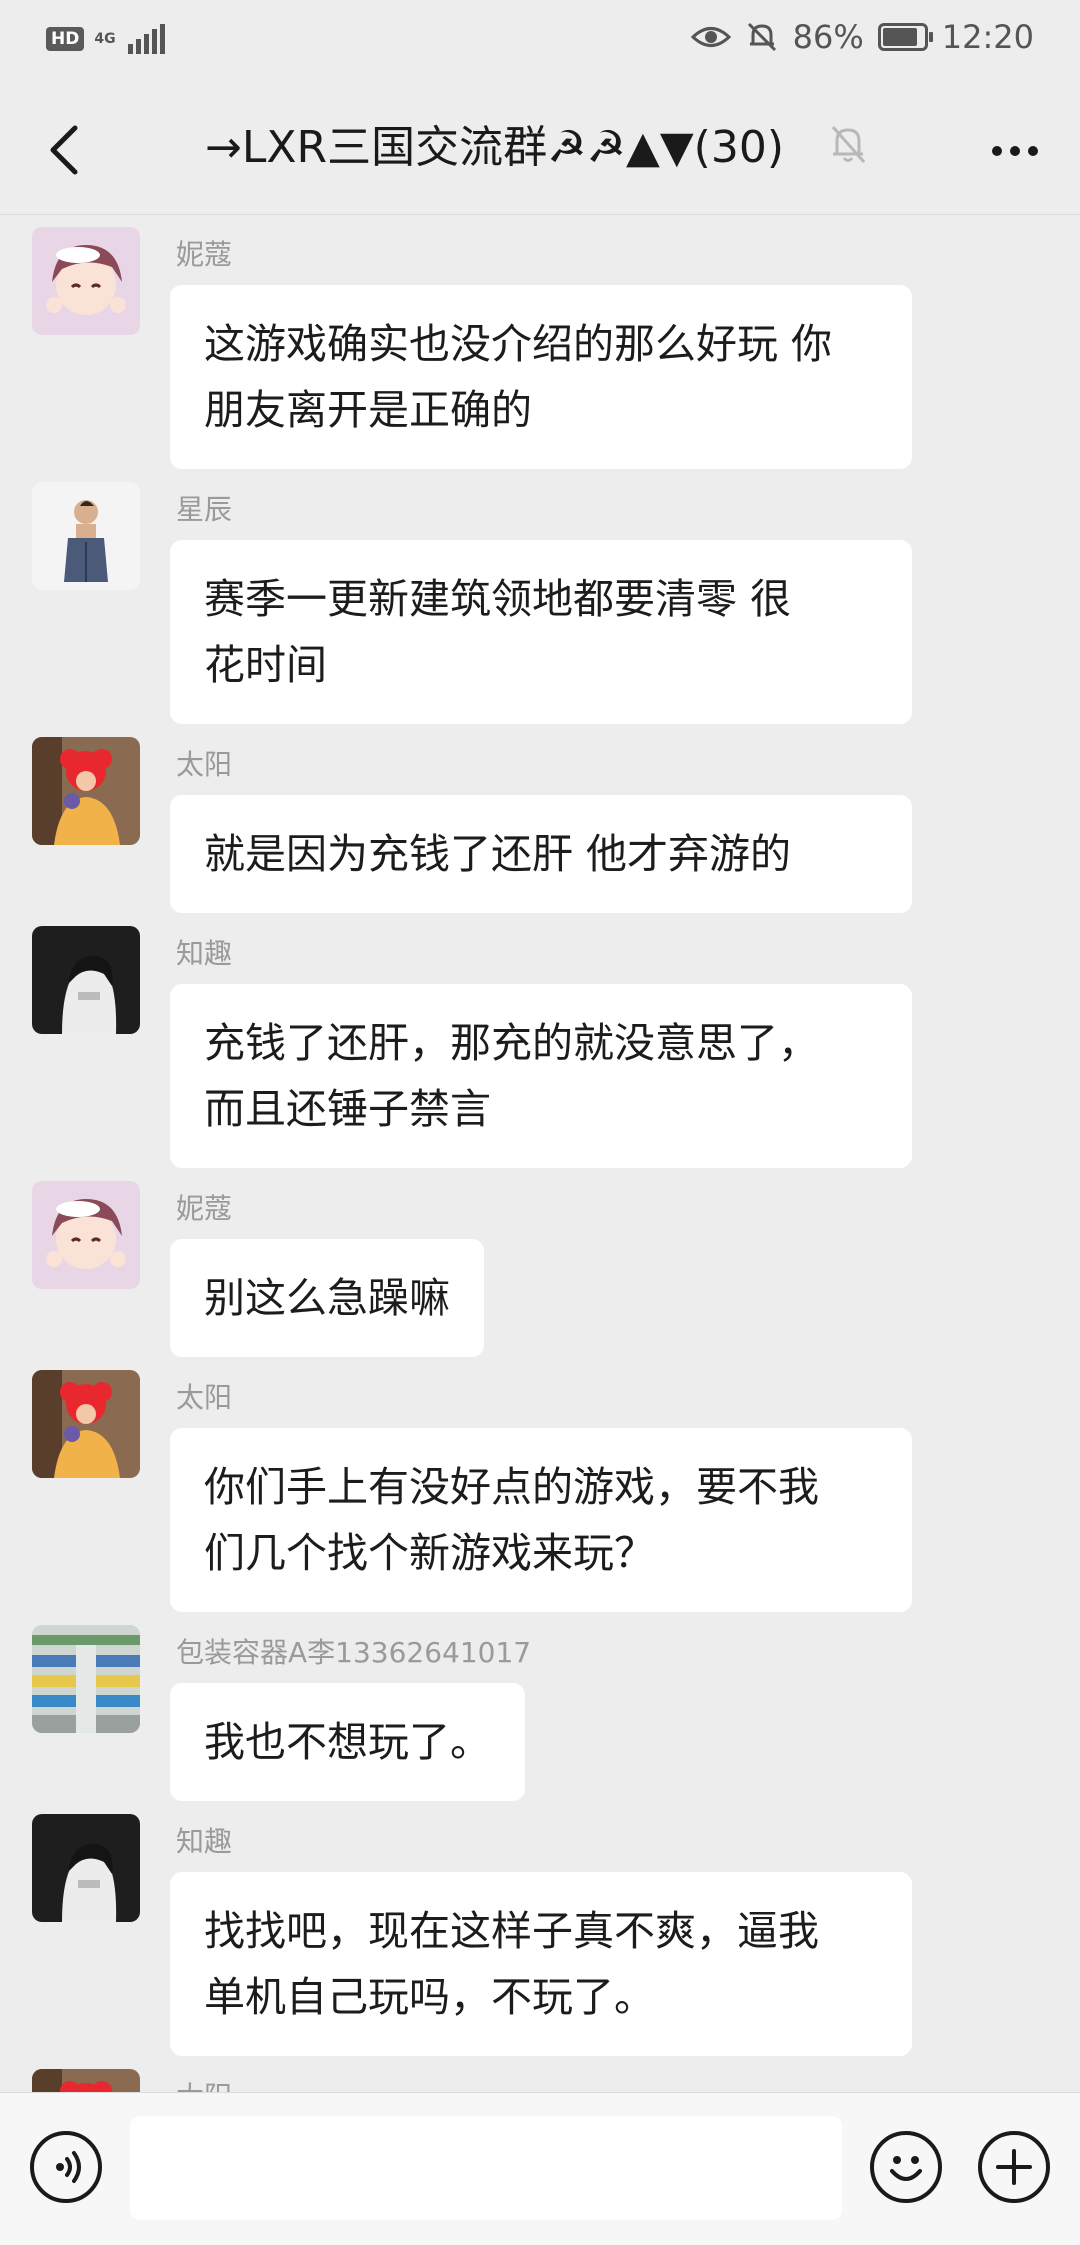 This screenshot has width=1080, height=2245. What do you see at coordinates (987, 37) in the screenshot?
I see `clock: 12:20` at bounding box center [987, 37].